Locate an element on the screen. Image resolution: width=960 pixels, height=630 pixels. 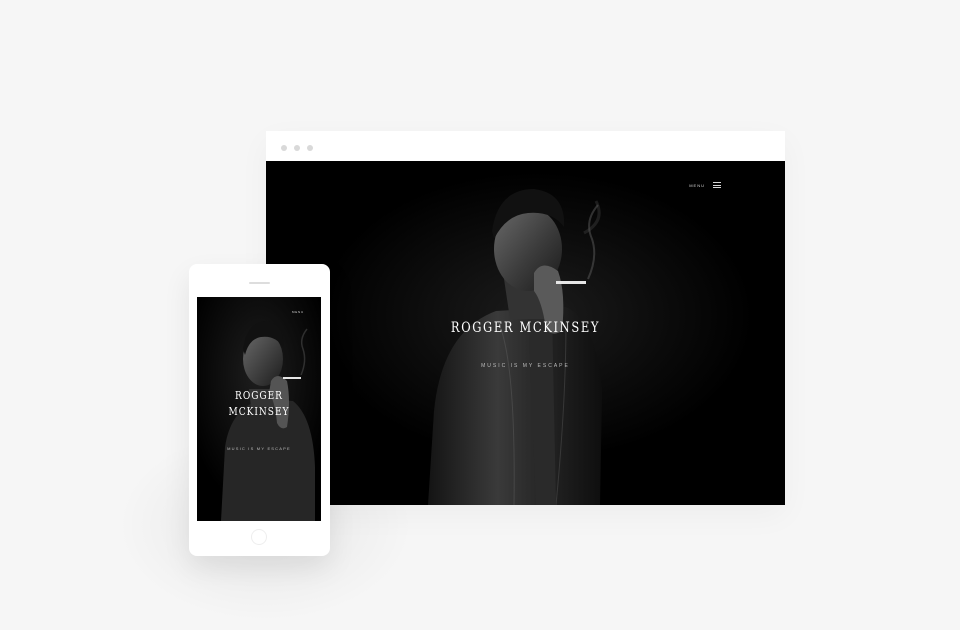
mobile-hero-title-line2: MCKINSEY is located at coordinates (259, 411).